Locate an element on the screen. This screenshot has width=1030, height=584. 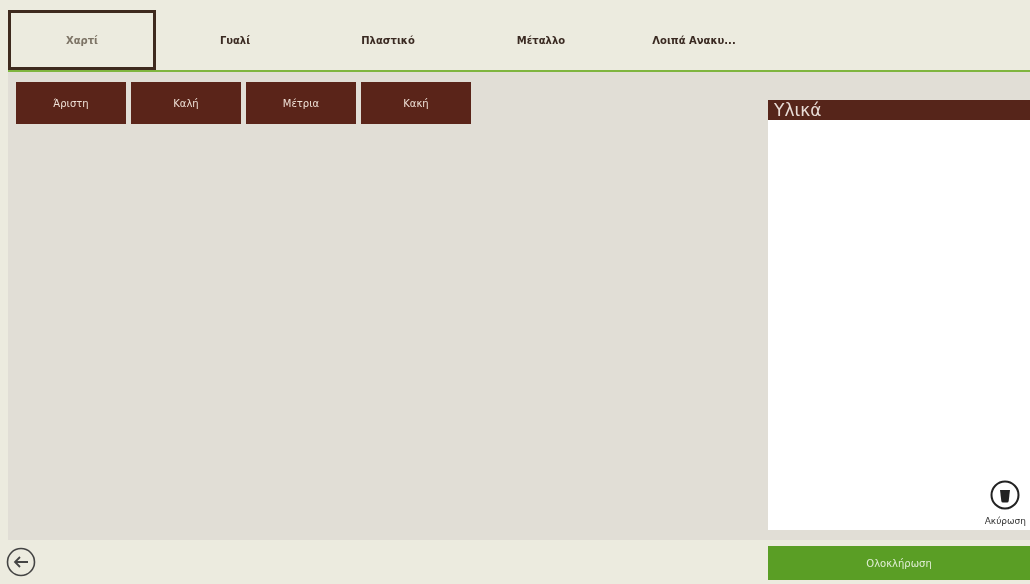
quality-button: Κακή is located at coordinates (416, 103).